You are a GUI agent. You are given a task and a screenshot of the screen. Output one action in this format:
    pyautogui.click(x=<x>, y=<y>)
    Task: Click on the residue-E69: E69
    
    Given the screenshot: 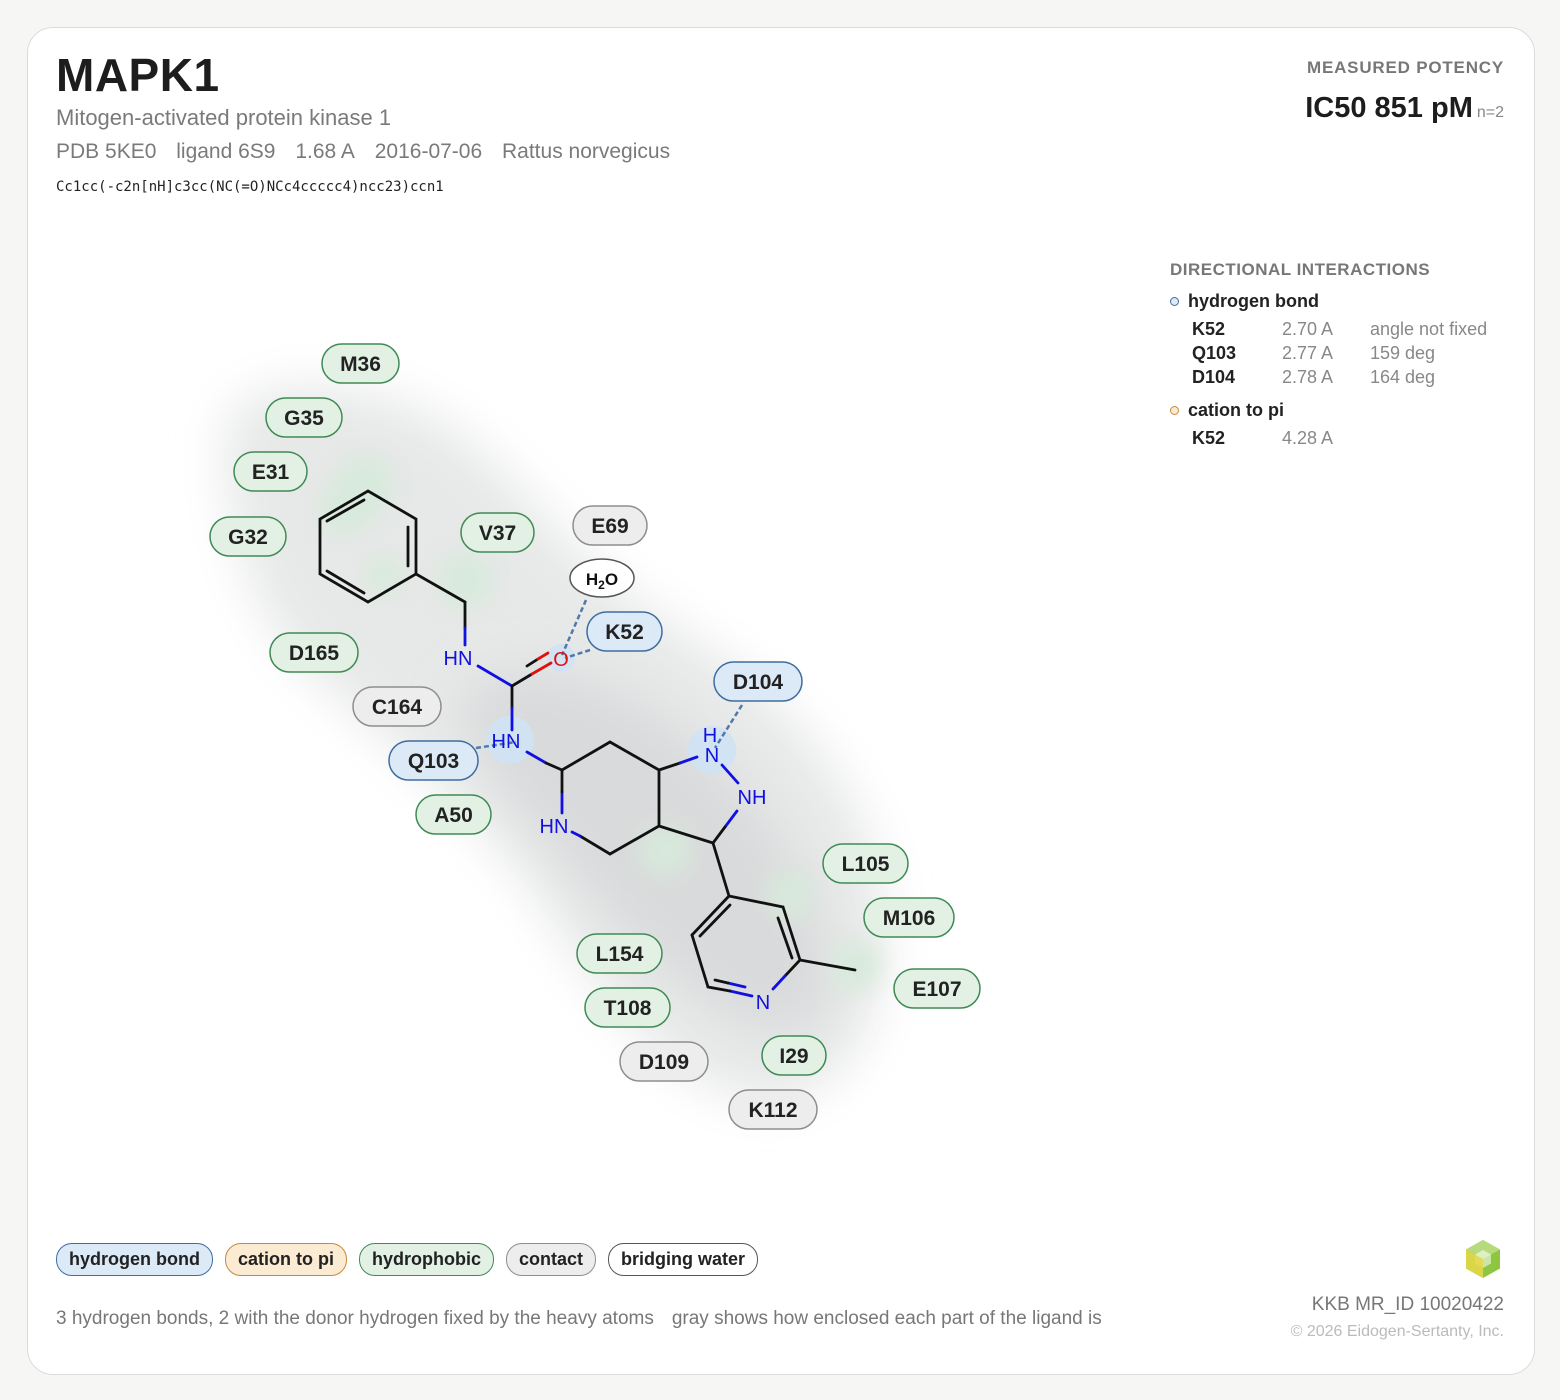 What is the action you would take?
    pyautogui.click(x=610, y=525)
    